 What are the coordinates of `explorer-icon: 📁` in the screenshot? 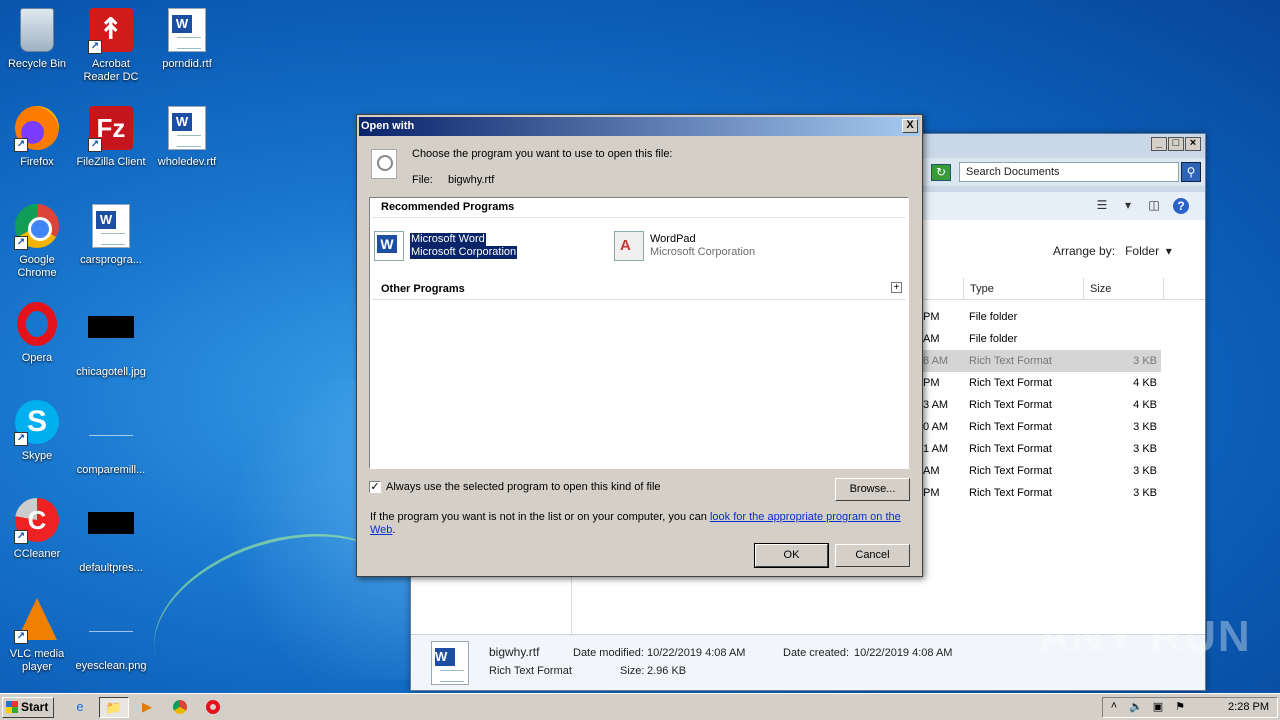 It's located at (114, 707).